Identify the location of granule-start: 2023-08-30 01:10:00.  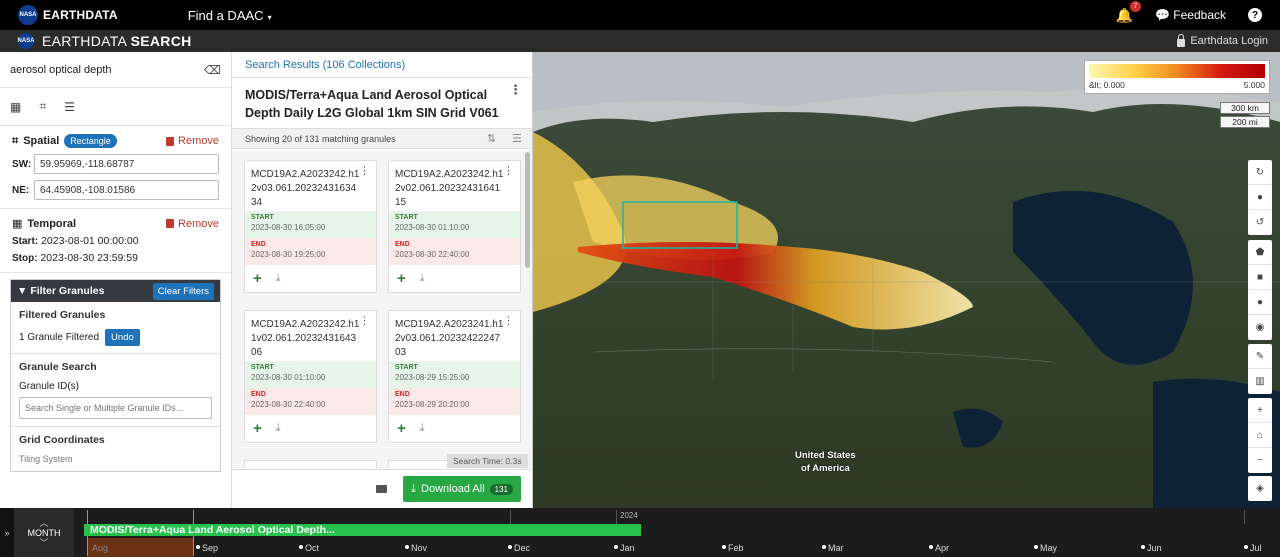
(288, 377).